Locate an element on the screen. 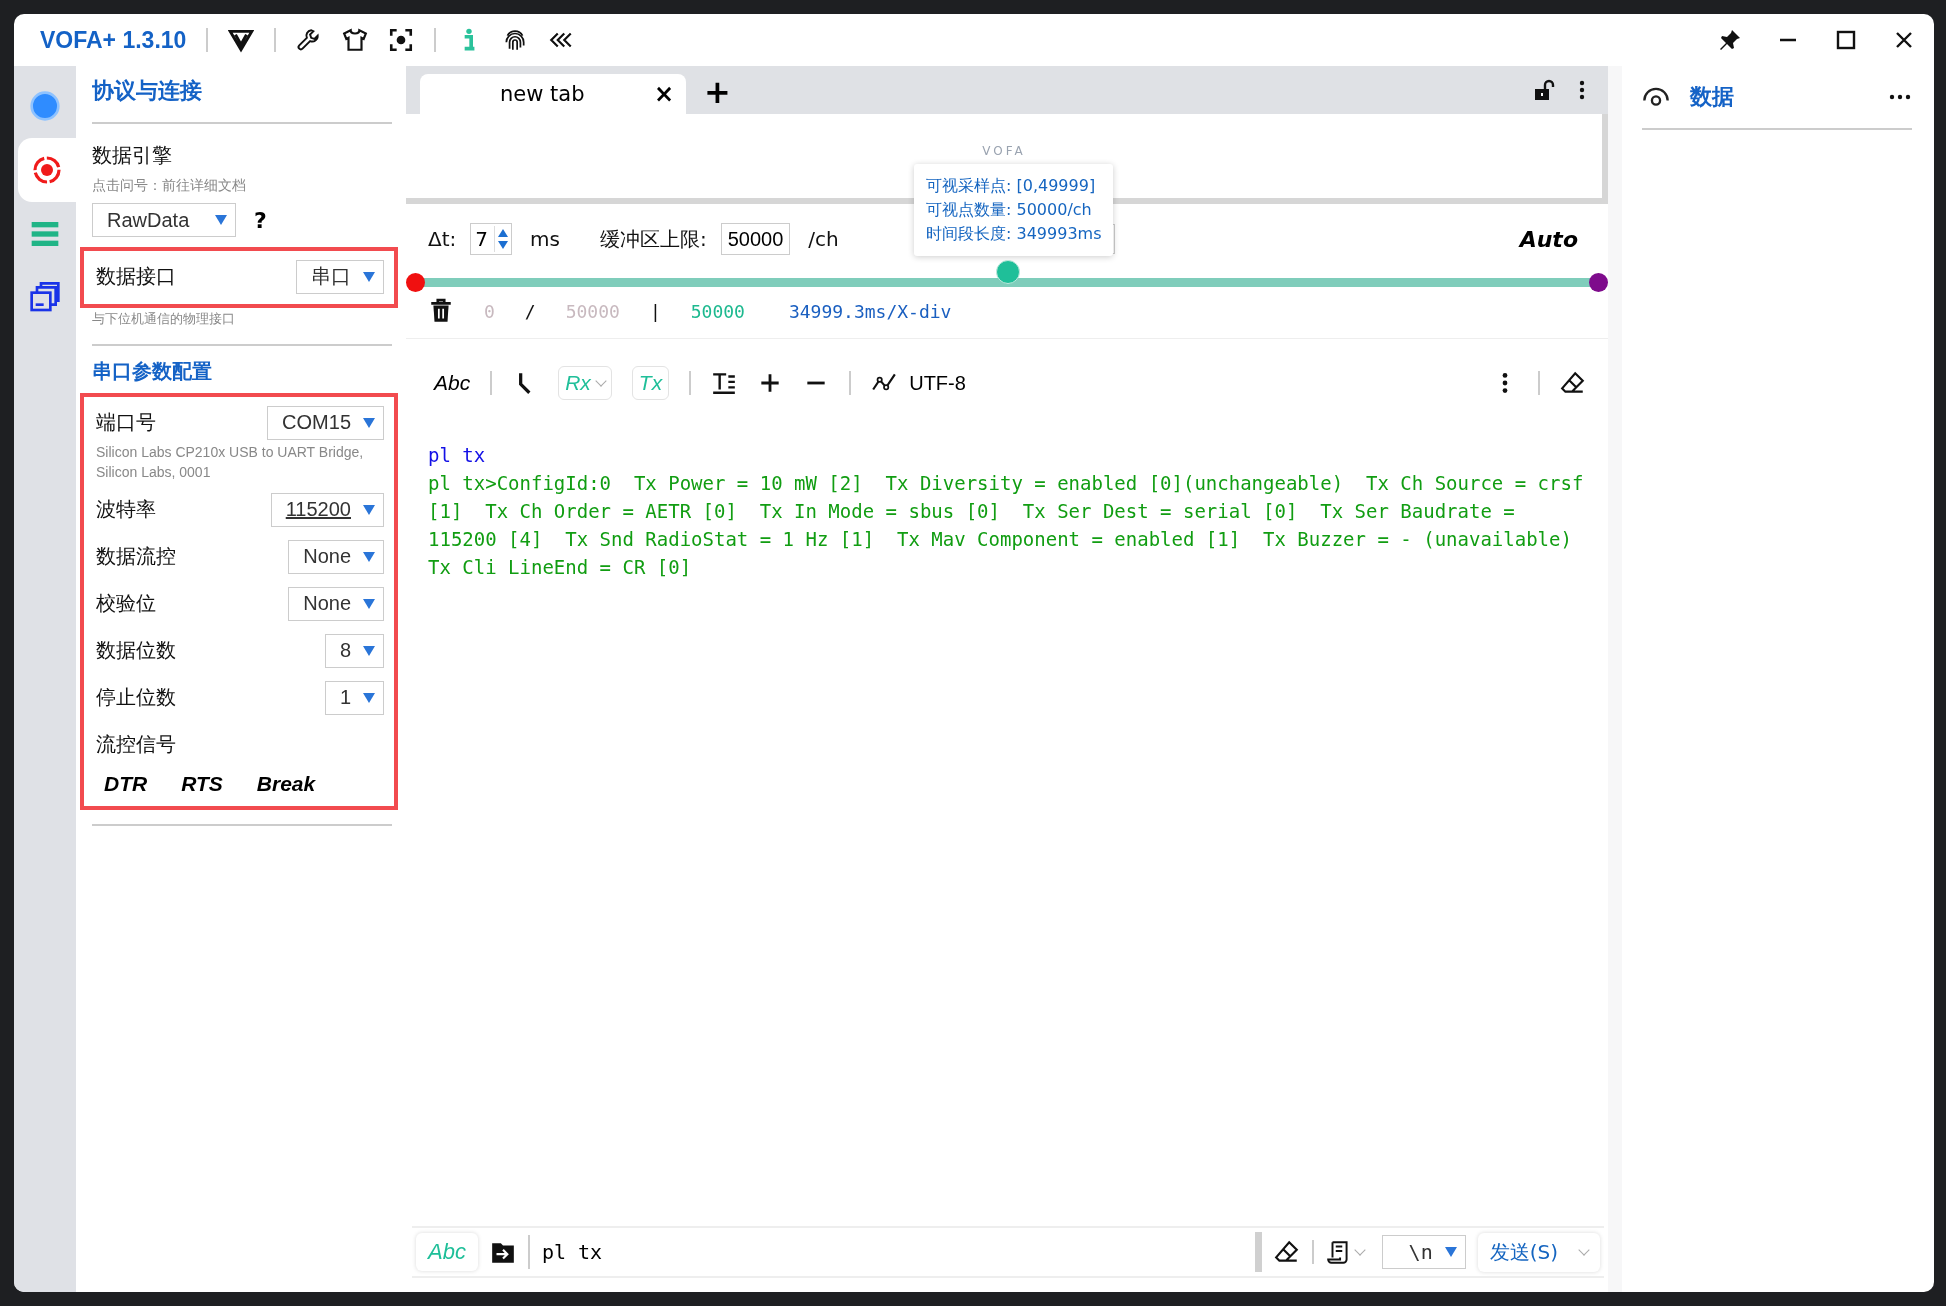  maximize-icon is located at coordinates (1846, 40).